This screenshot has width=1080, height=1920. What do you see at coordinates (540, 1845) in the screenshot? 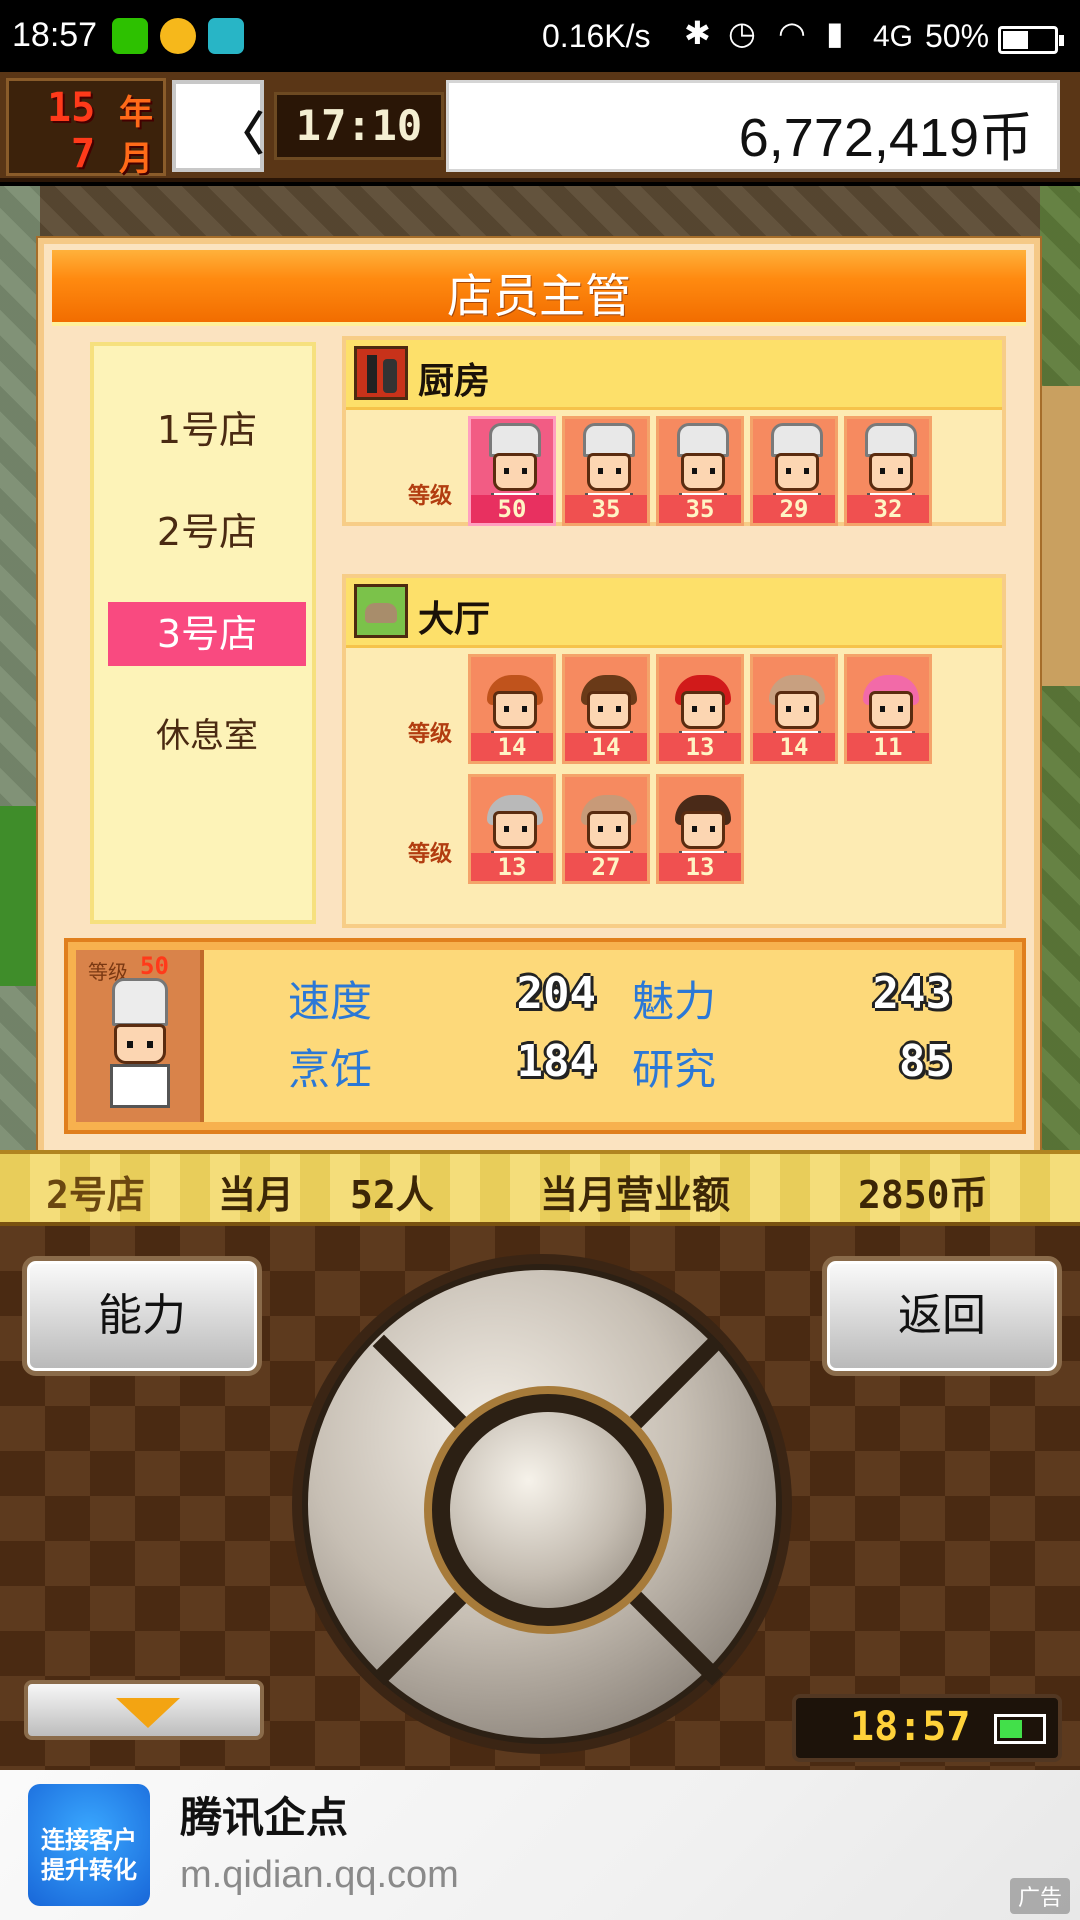
I see `ad-banner: 连接客户 提升转化 腾讯企点 m.qidian.qq.com 广告` at bounding box center [540, 1845].